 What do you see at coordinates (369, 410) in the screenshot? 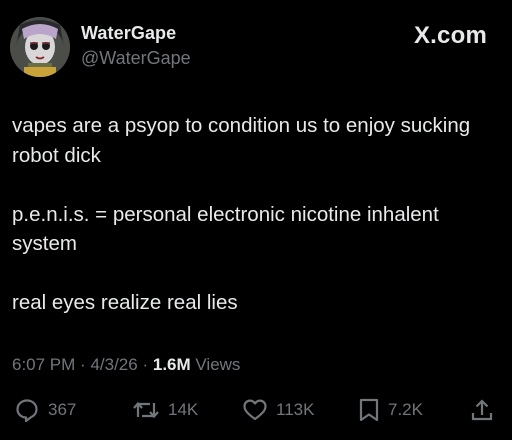
I see `bookmark-icon` at bounding box center [369, 410].